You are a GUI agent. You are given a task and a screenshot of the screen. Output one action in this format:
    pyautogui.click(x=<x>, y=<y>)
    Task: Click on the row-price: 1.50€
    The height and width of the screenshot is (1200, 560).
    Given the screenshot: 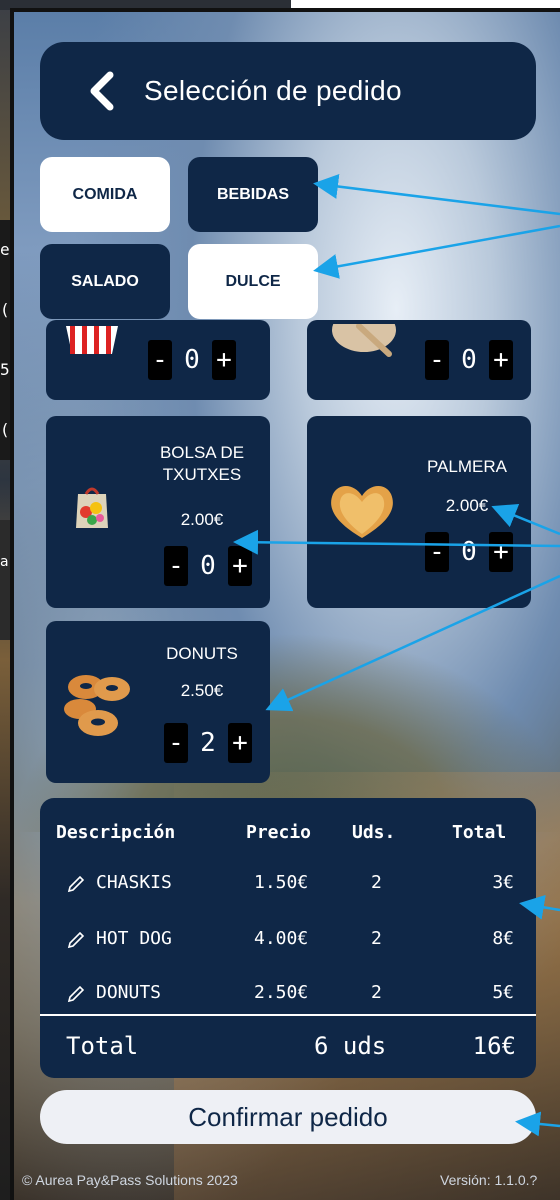 What is the action you would take?
    pyautogui.click(x=281, y=882)
    